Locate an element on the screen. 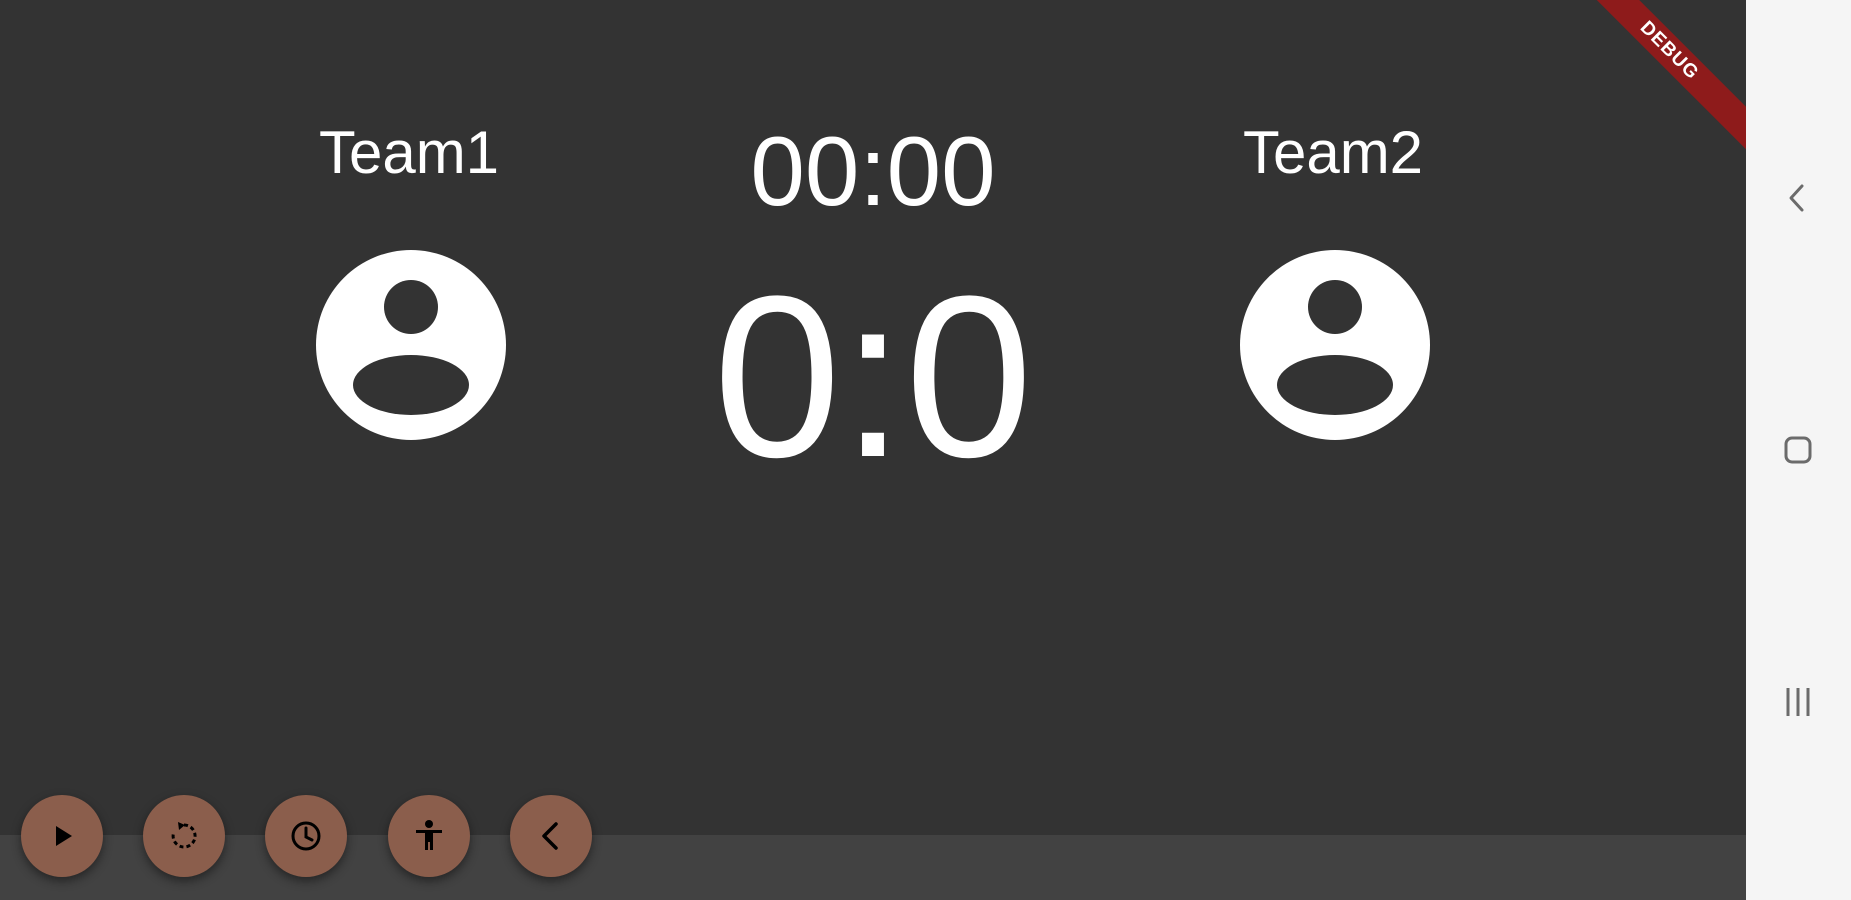 This screenshot has height=900, width=1851. nav-recents-button is located at coordinates (1798, 702).